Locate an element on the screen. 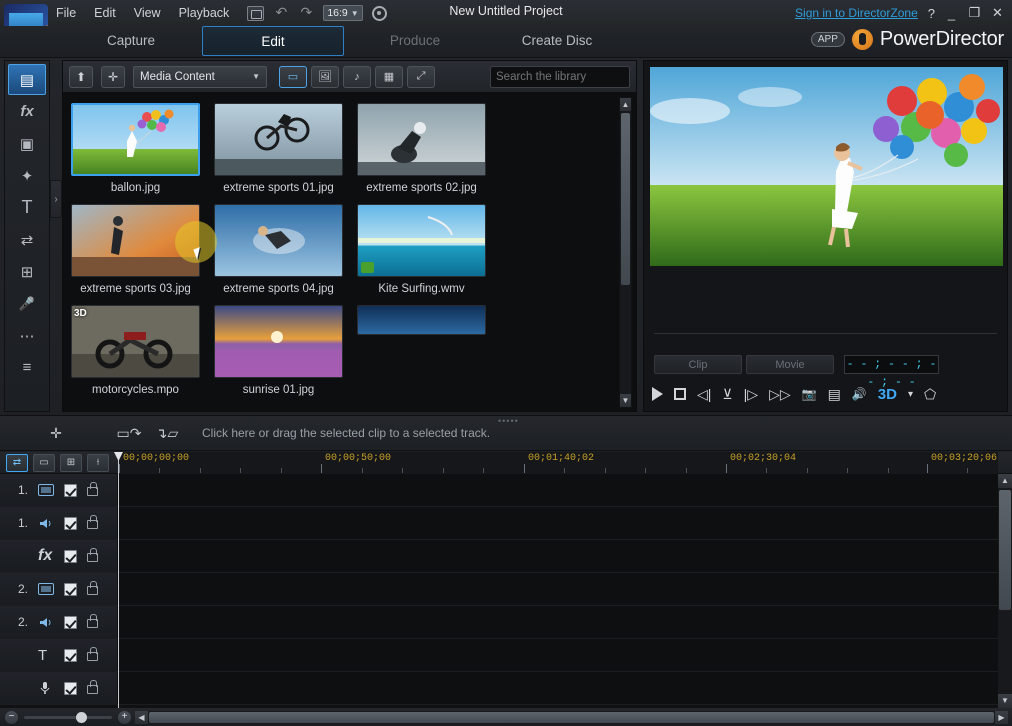 This screenshot has width=1012, height=726. menu-file: File is located at coordinates (66, 13).